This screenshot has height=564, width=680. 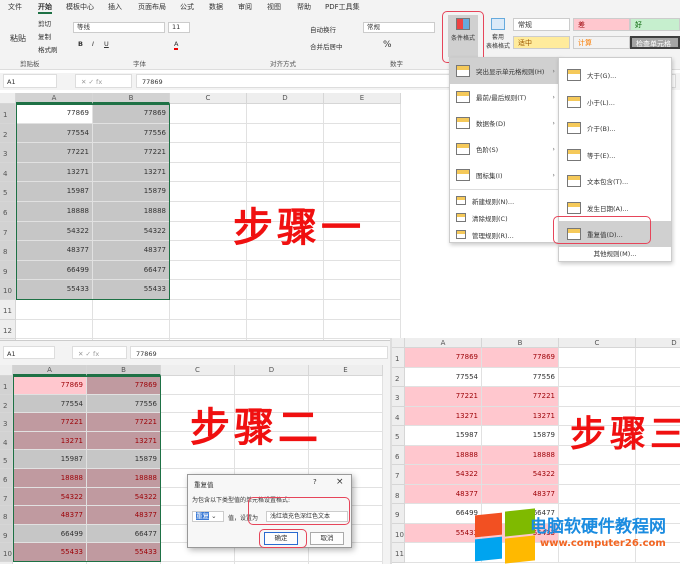 What do you see at coordinates (8, 114) in the screenshot?
I see `row-header-1: 1` at bounding box center [8, 114].